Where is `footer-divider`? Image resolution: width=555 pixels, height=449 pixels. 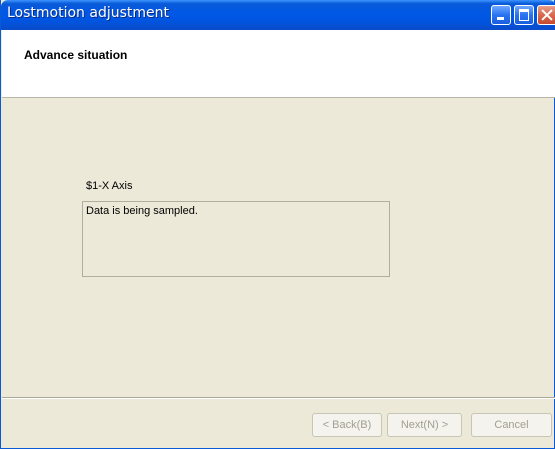
footer-divider is located at coordinates (278, 398).